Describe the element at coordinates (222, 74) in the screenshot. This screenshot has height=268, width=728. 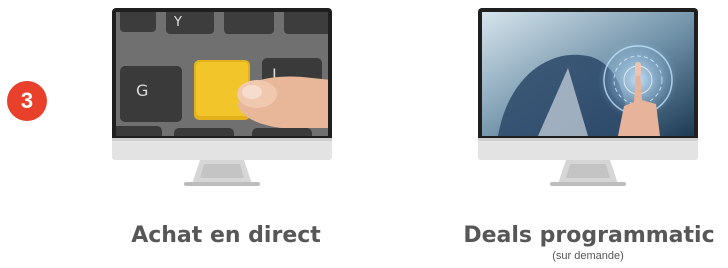
I see `keyboard-photo: Y G J` at that location.